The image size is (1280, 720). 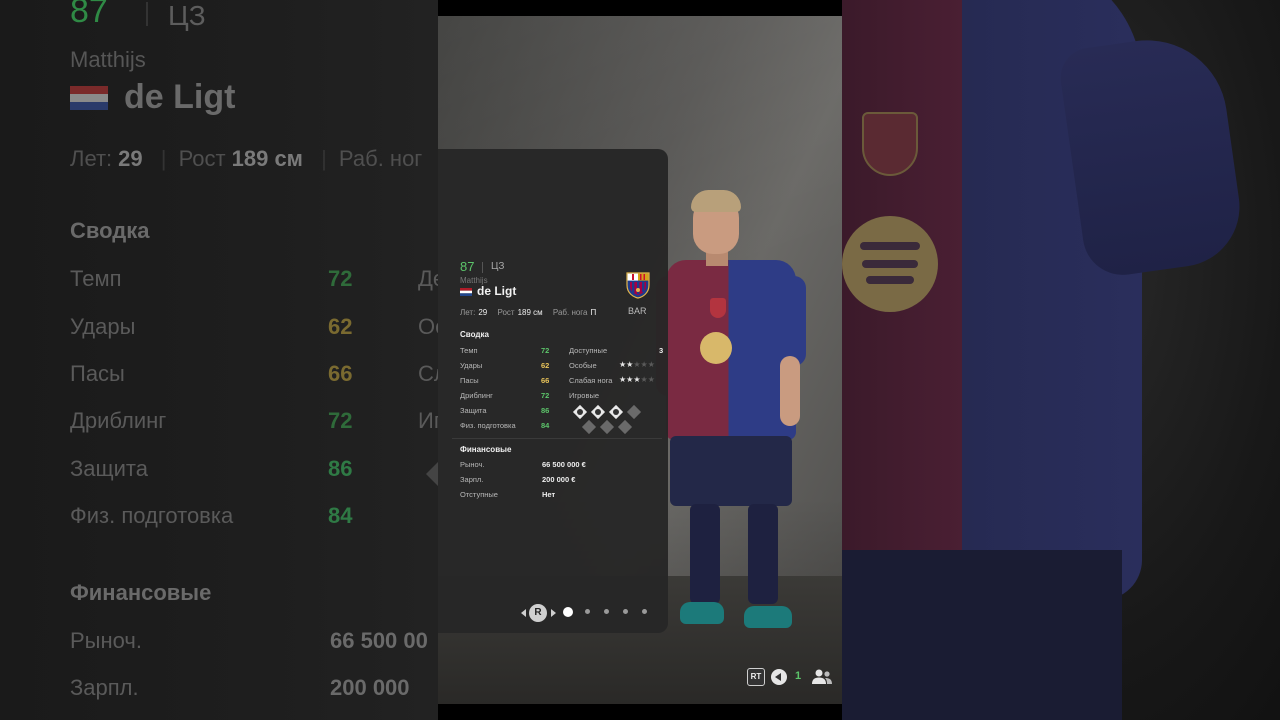 I want to click on r-stick-button: R, so click(x=538, y=613).